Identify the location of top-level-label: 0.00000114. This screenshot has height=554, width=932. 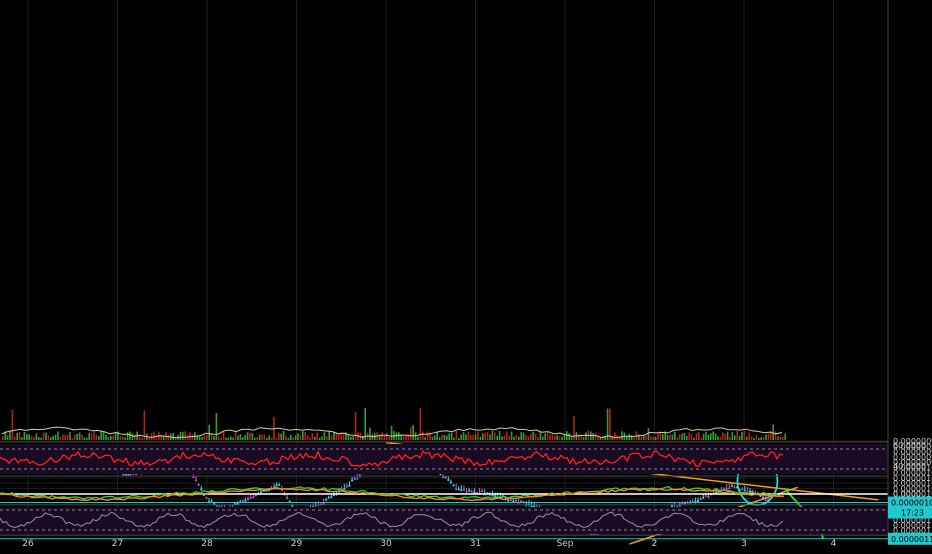
(911, 539).